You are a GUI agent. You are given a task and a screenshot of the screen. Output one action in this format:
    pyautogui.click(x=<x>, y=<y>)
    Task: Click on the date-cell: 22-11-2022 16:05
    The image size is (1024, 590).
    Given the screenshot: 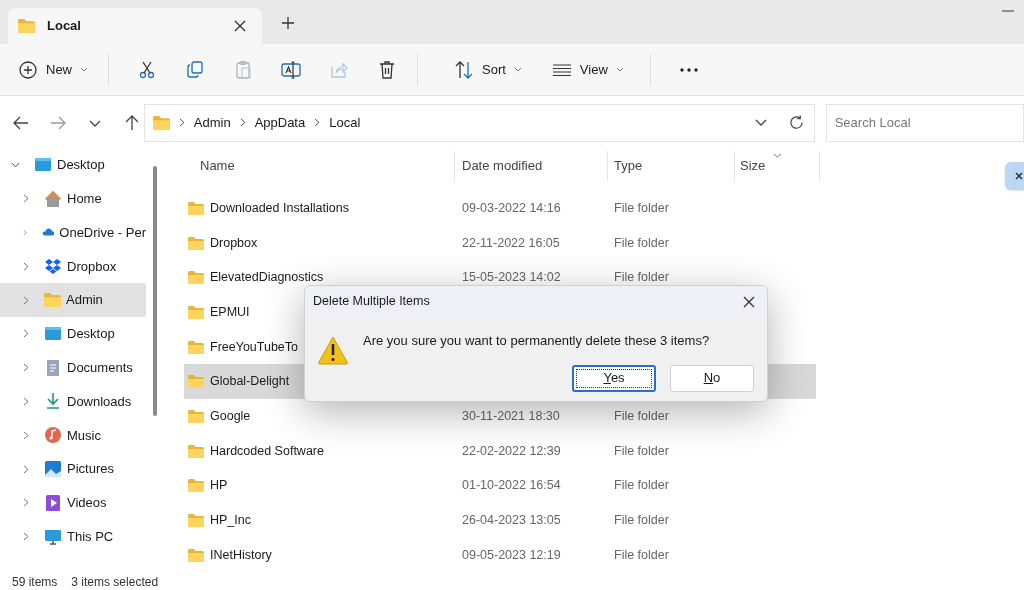 What is the action you would take?
    pyautogui.click(x=511, y=242)
    